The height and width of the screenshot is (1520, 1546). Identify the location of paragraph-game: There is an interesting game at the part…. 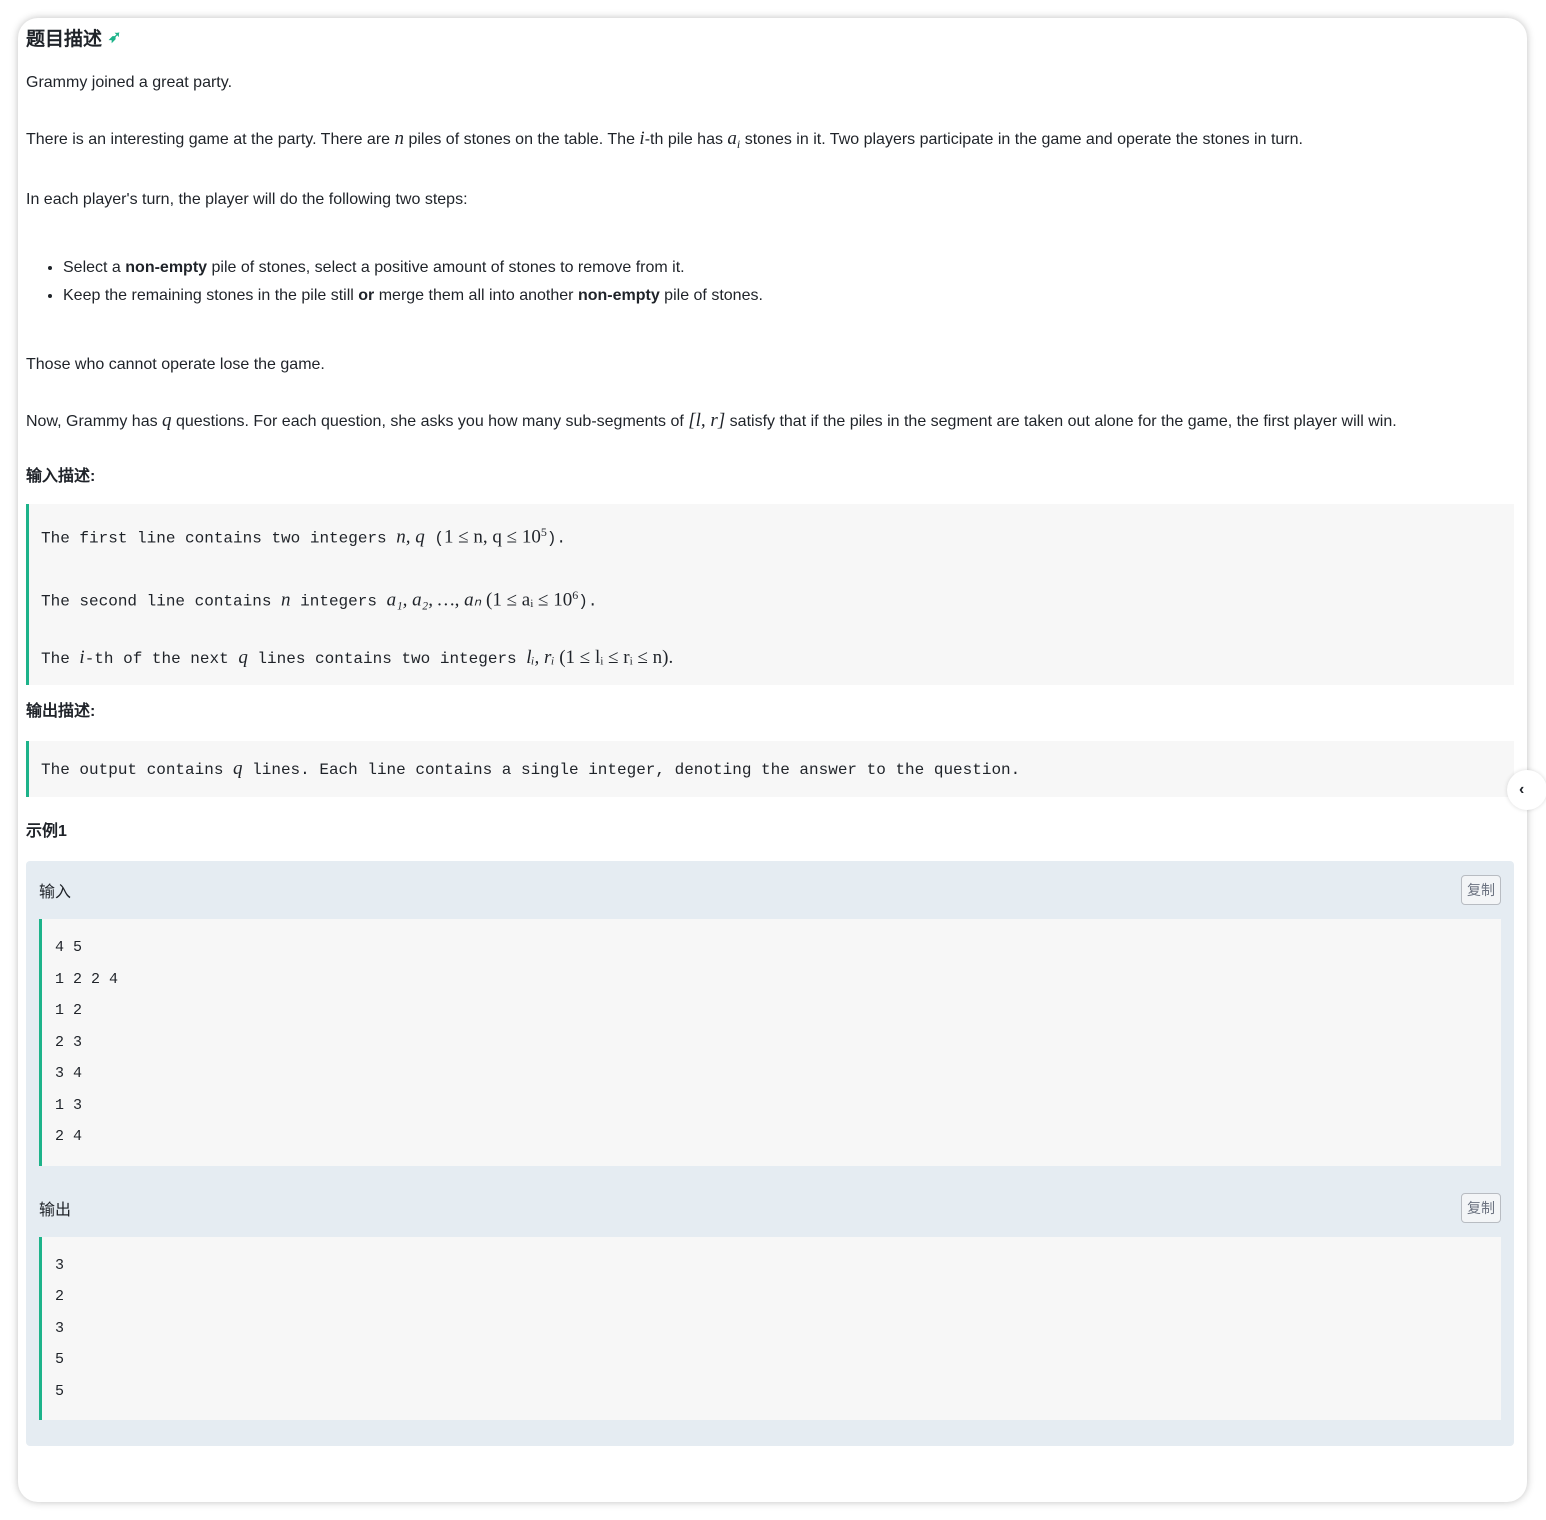
(664, 140).